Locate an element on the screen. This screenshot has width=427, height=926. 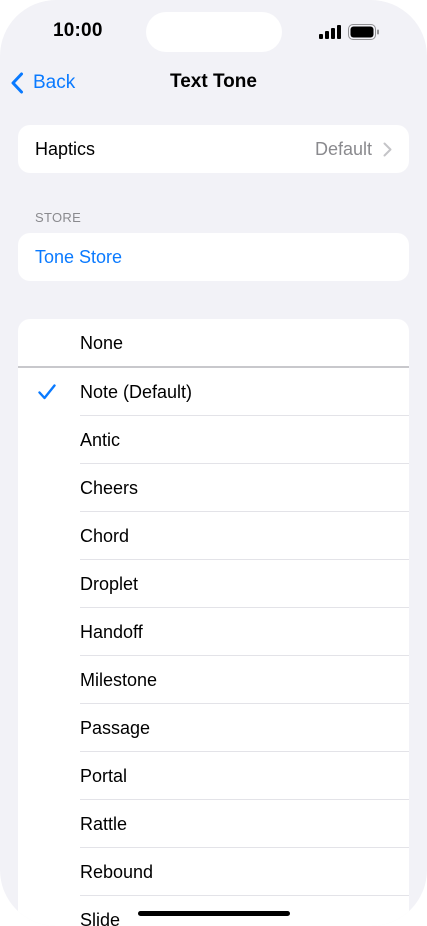
tone-row-cheers: Cheers is located at coordinates (213, 488).